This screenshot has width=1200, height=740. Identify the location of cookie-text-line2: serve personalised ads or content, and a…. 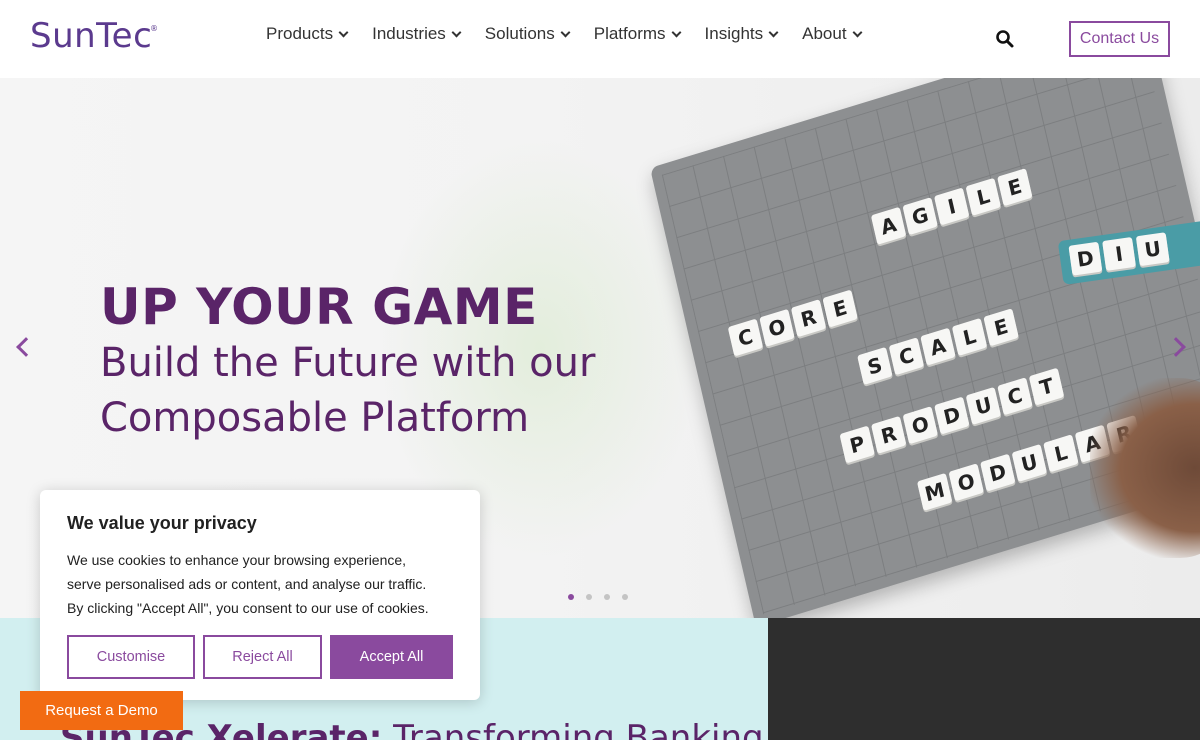
(247, 584).